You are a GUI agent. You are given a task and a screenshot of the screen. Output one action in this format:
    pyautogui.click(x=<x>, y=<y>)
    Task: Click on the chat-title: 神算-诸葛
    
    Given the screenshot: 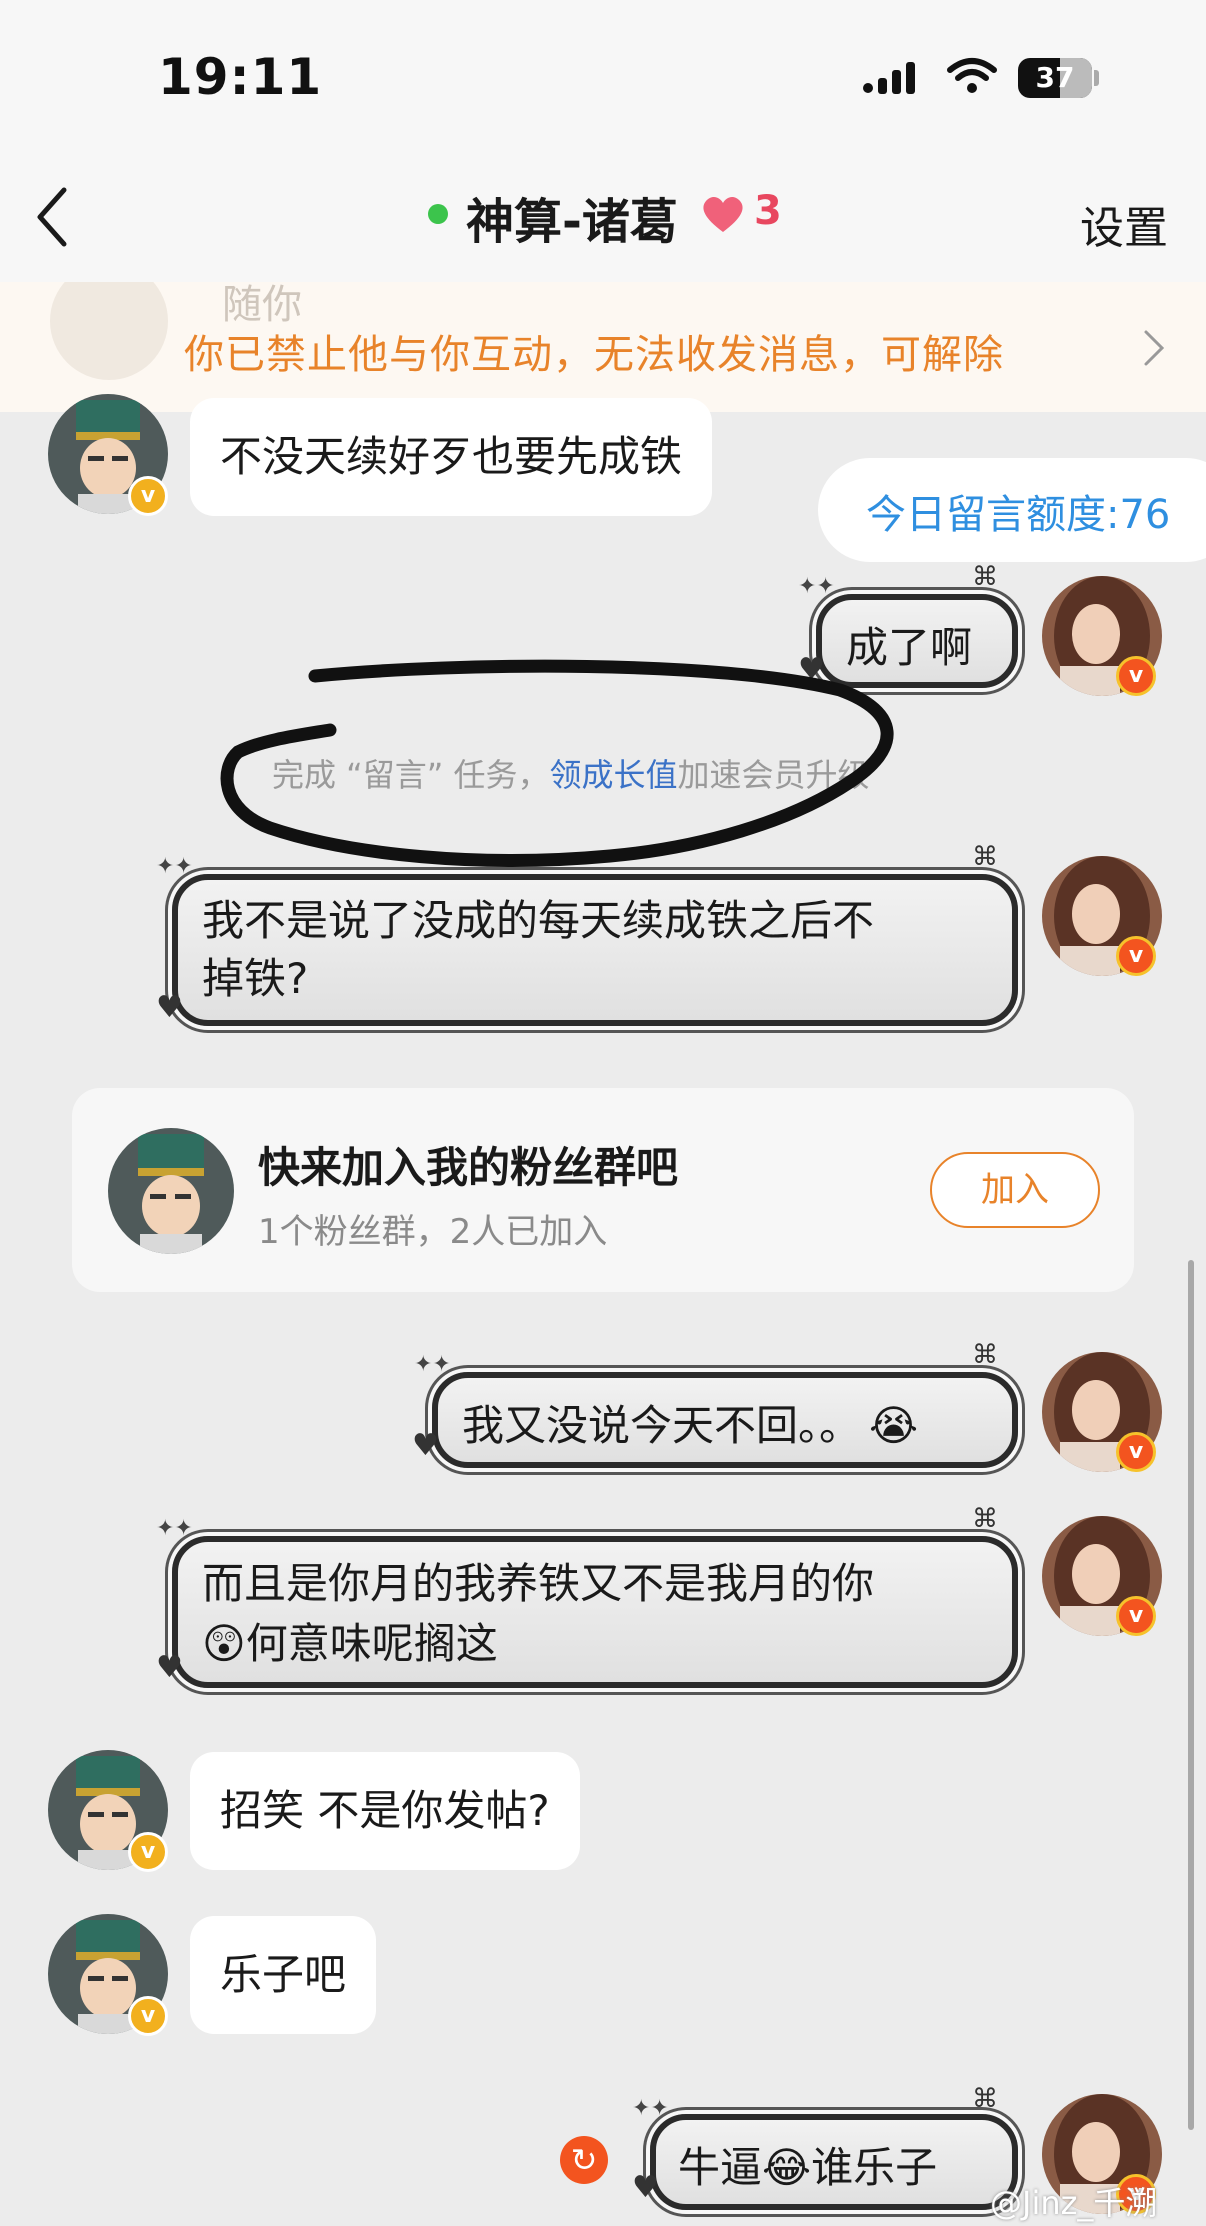 What is the action you would take?
    pyautogui.click(x=572, y=217)
    